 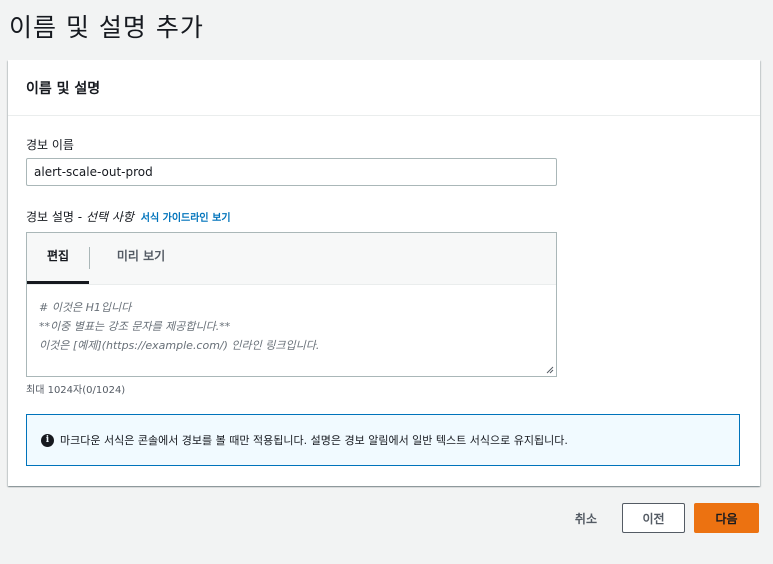 What do you see at coordinates (63, 89) in the screenshot?
I see `panel-title: 이름 및 설명` at bounding box center [63, 89].